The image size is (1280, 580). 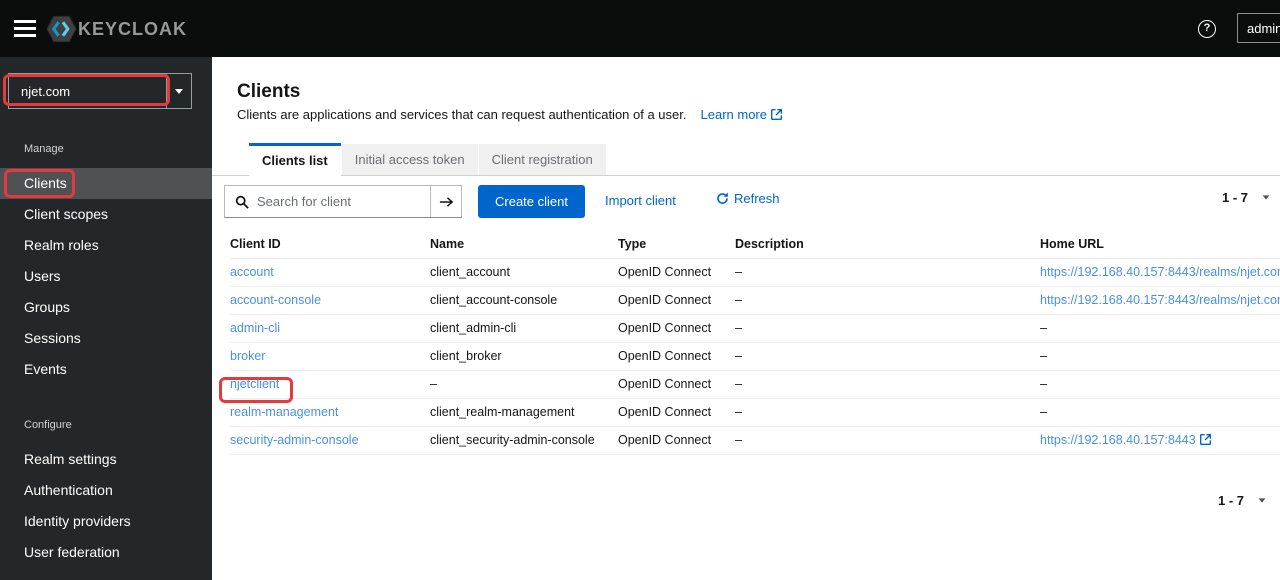 What do you see at coordinates (106, 552) in the screenshot?
I see `sidebar-item-user-federation: User federation` at bounding box center [106, 552].